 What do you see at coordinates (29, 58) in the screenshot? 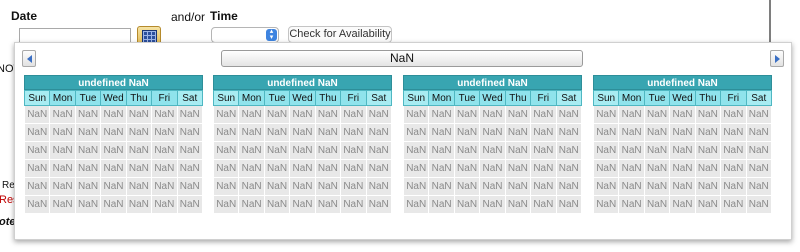
I see `prev-month-button` at bounding box center [29, 58].